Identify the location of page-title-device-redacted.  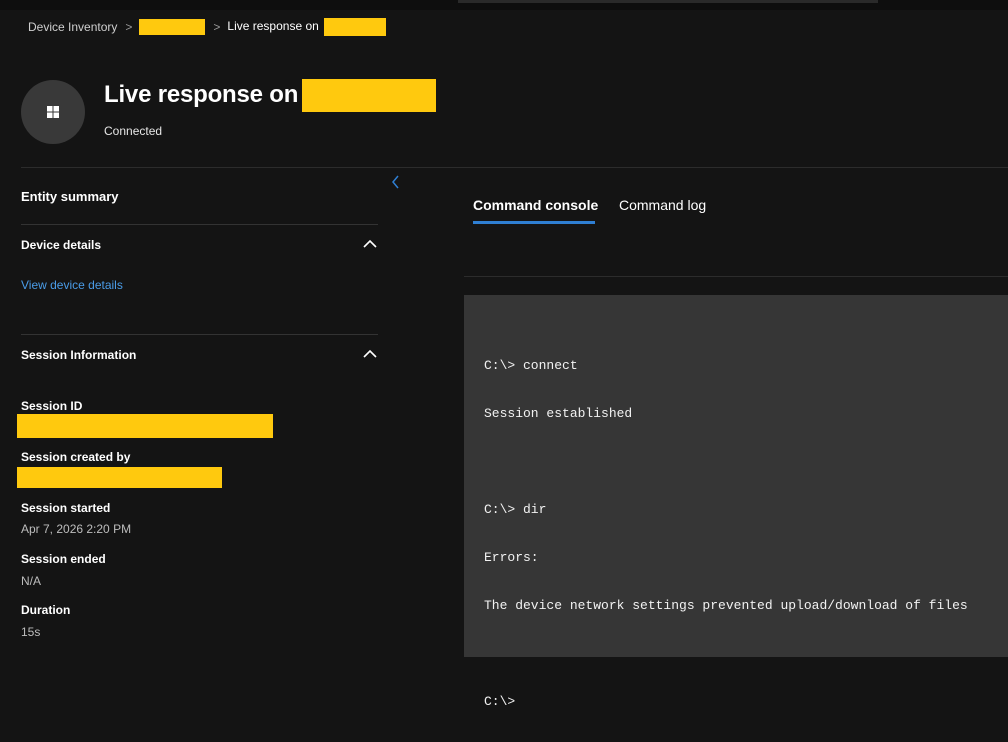
(369, 95).